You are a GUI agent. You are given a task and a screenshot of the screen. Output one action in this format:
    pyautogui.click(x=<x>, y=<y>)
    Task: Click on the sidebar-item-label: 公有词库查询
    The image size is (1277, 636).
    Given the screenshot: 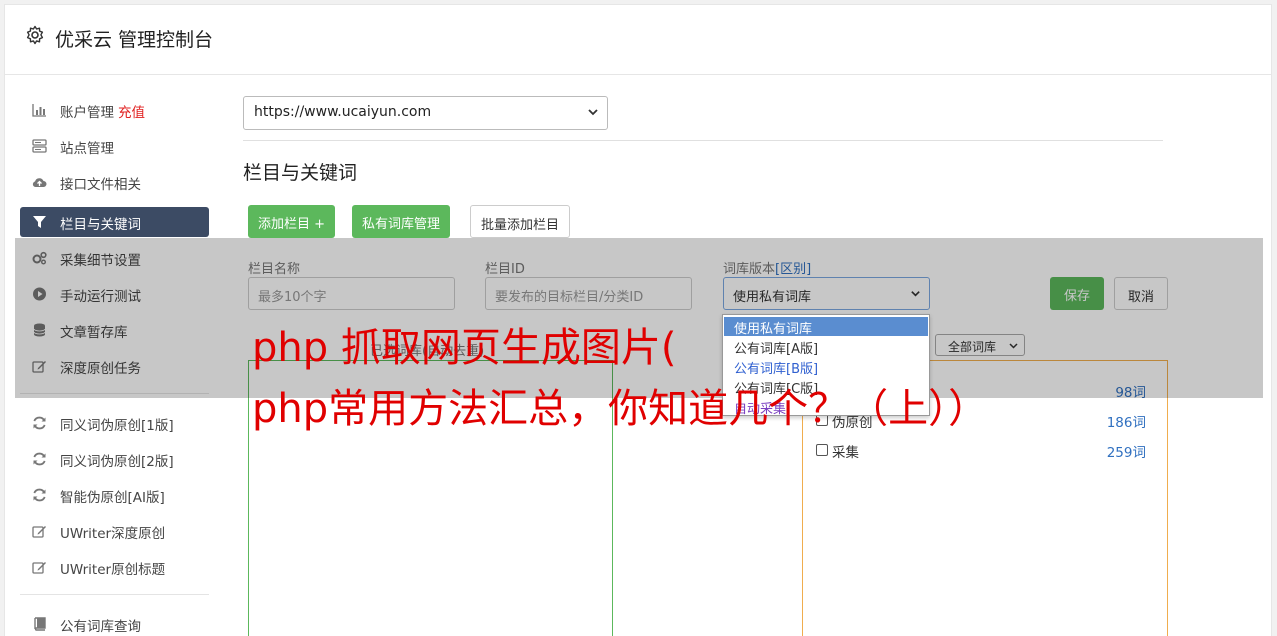 What is the action you would take?
    pyautogui.click(x=100, y=627)
    